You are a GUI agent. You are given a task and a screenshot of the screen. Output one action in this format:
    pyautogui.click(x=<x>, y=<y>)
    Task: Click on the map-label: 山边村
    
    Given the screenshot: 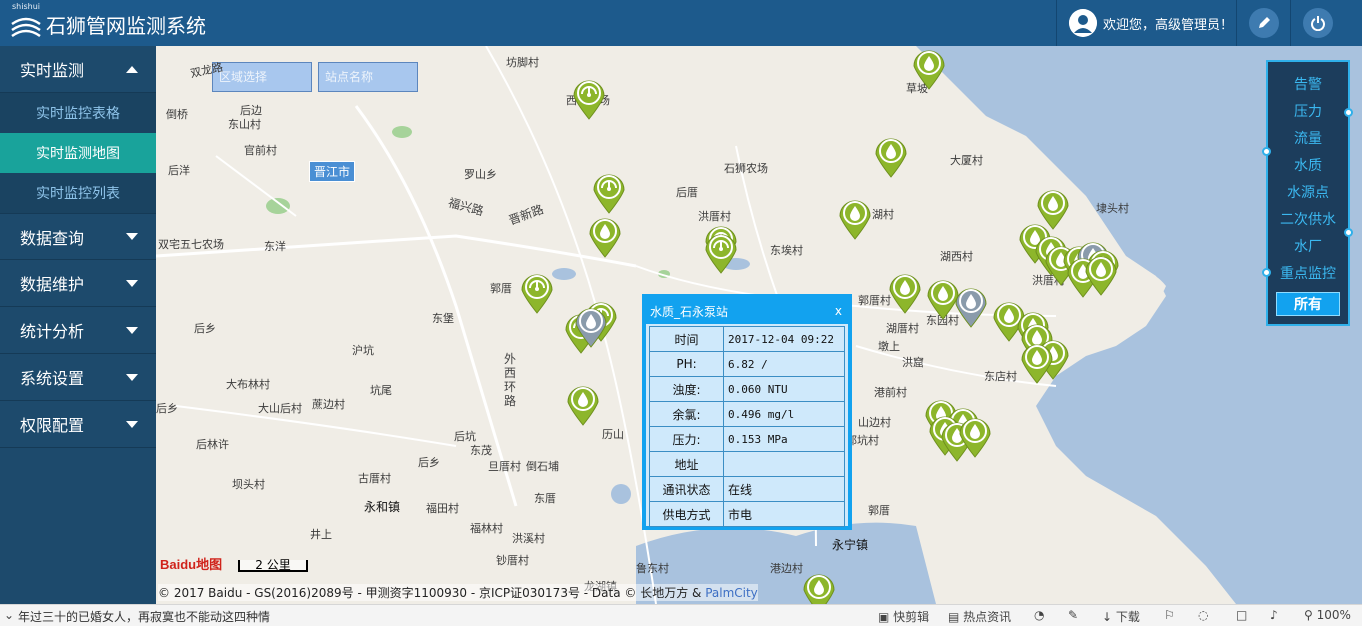 What is the action you would take?
    pyautogui.click(x=874, y=422)
    